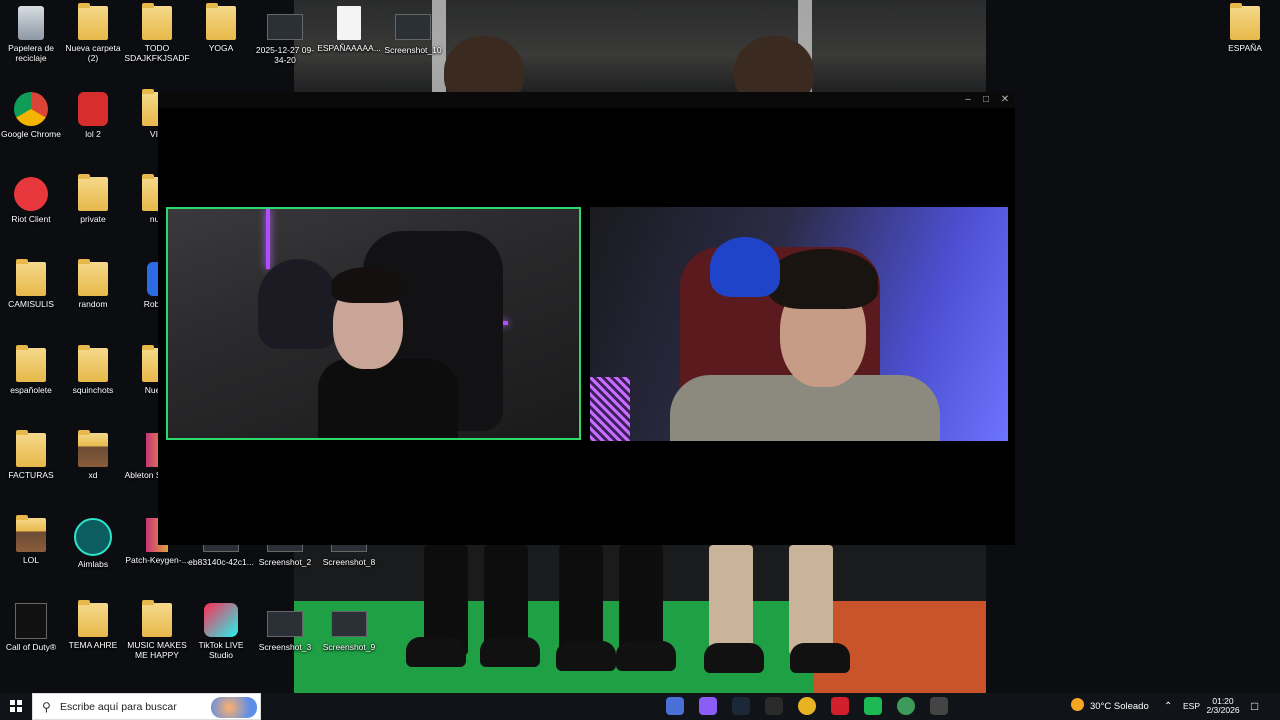 The height and width of the screenshot is (720, 1280). What do you see at coordinates (93, 33) in the screenshot?
I see `desktop-icon: Nueva carpeta (2)` at bounding box center [93, 33].